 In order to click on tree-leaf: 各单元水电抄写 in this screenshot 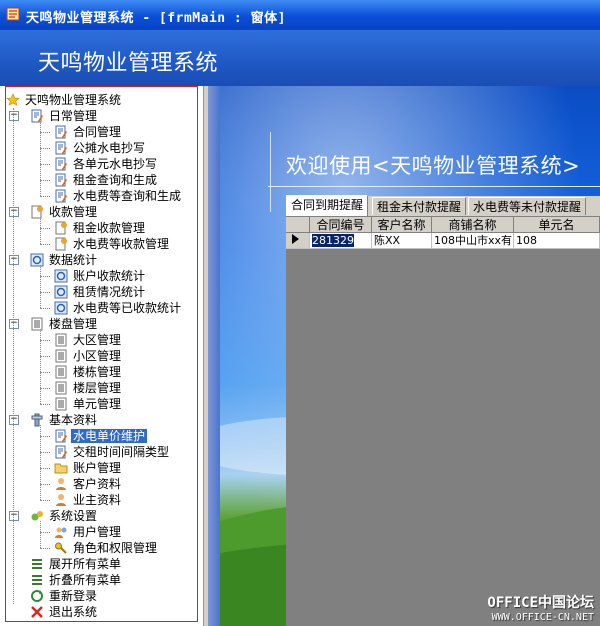, I will do `click(106, 164)`.